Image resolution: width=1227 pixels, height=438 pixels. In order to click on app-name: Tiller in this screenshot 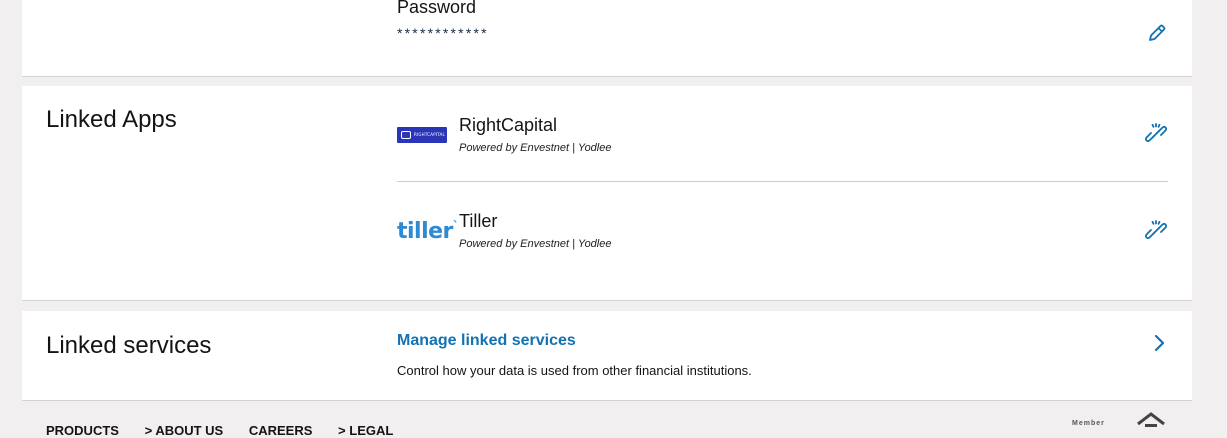, I will do `click(478, 221)`.